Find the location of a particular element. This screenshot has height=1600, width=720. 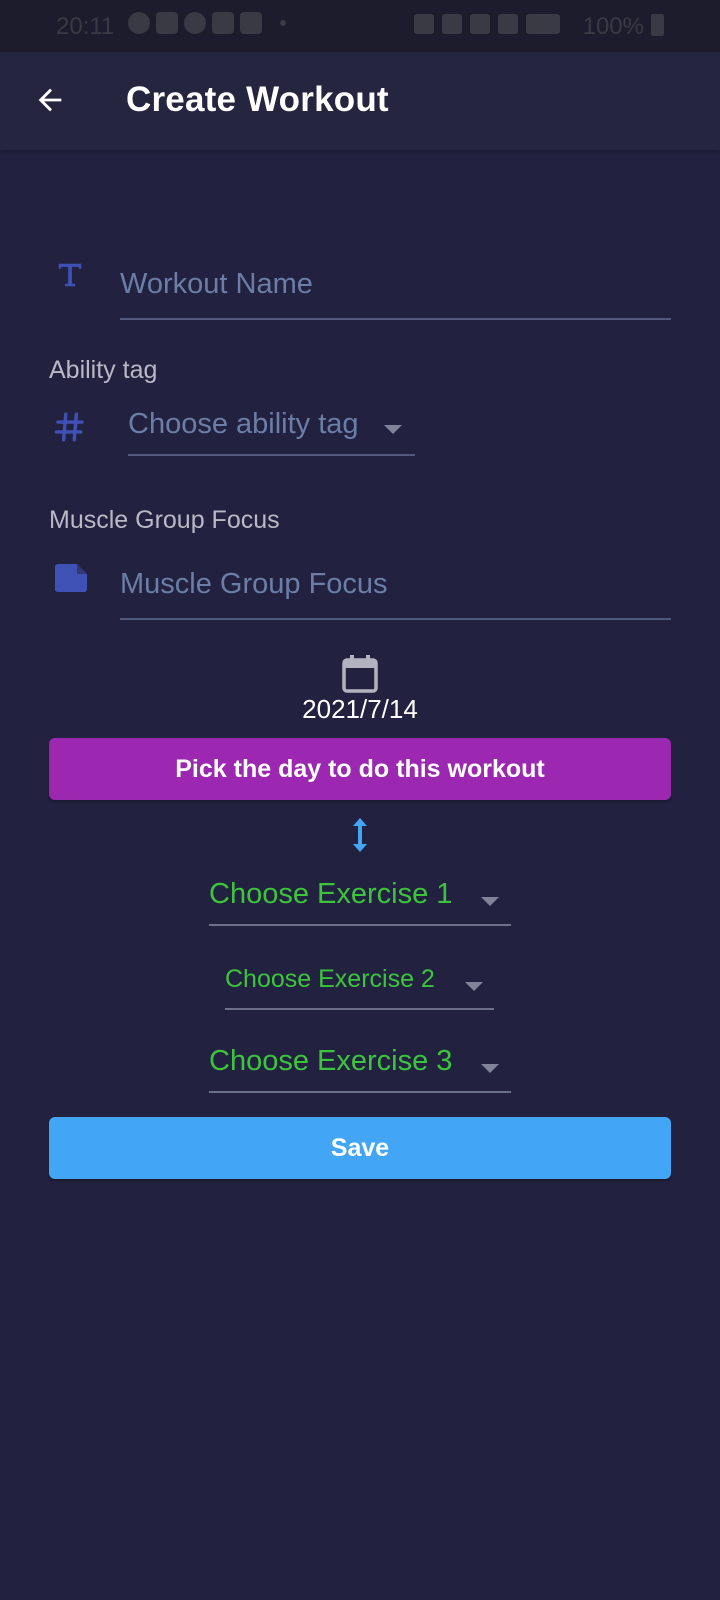

ability-tag-label: Ability tag is located at coordinates (103, 370).